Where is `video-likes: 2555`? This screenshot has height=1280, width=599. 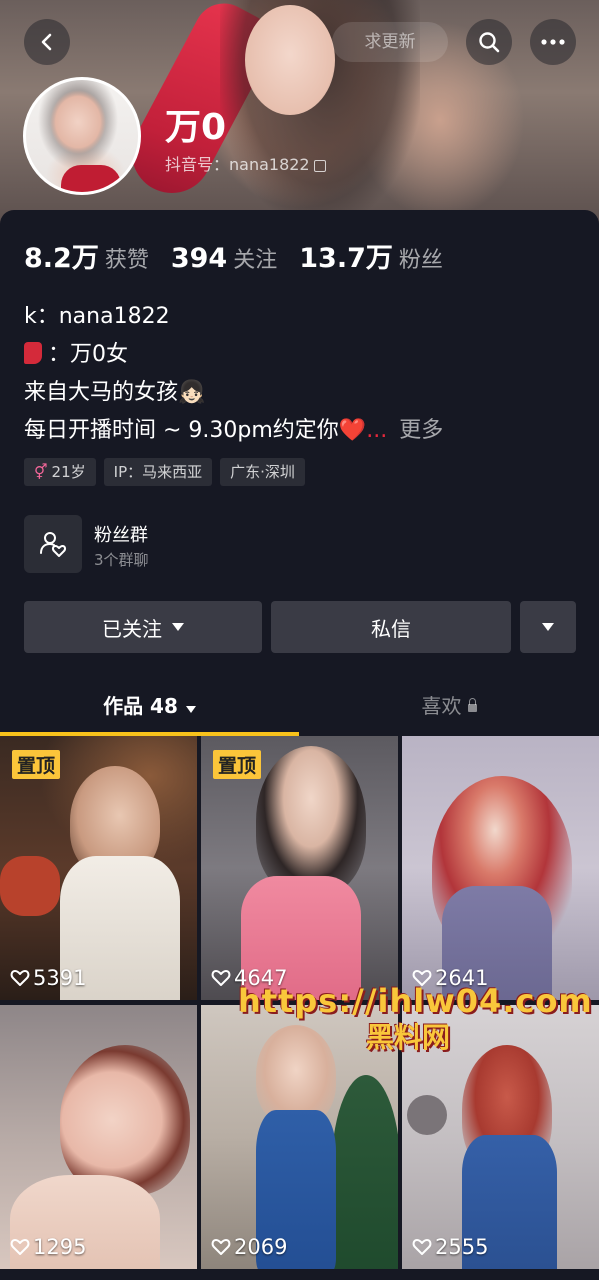
video-likes: 2555 is located at coordinates (450, 1247).